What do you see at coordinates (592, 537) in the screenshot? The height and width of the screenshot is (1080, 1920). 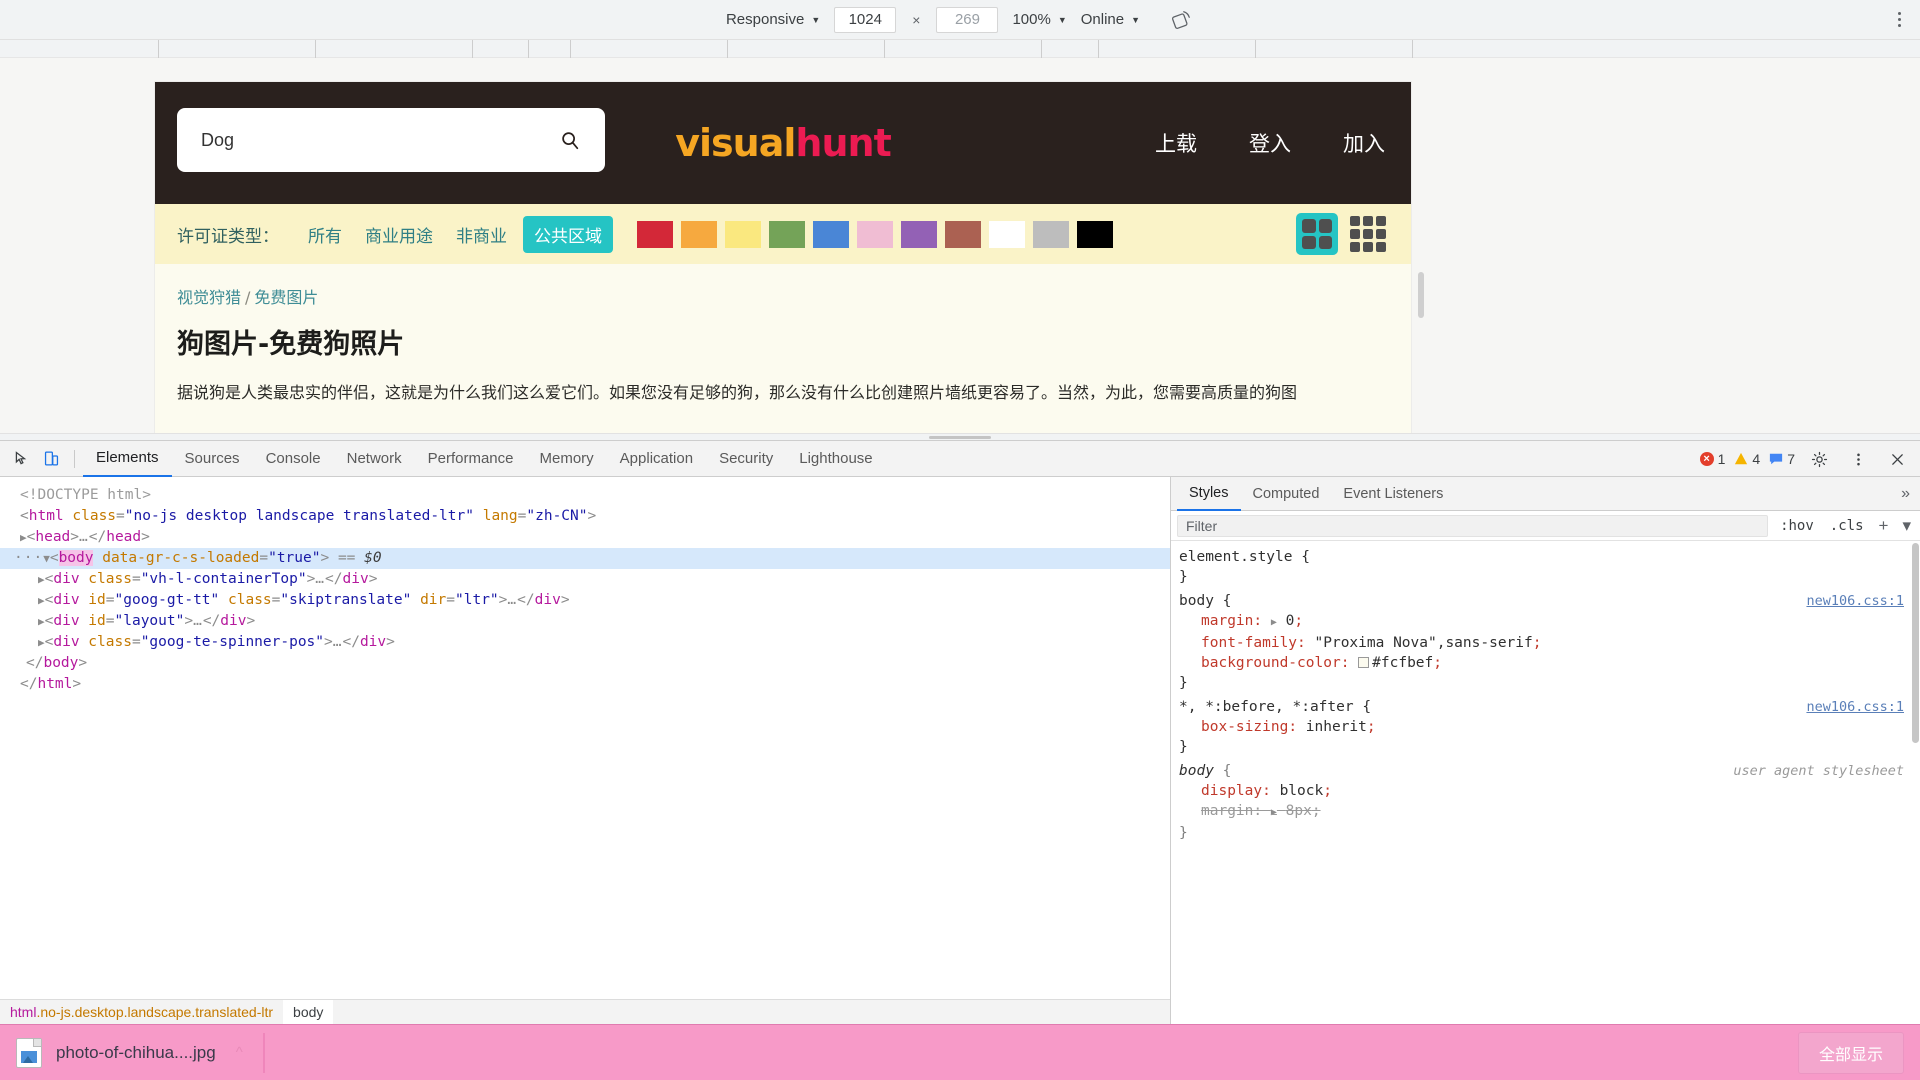 I see `dom-line-head: ▶<head>…</head>` at bounding box center [592, 537].